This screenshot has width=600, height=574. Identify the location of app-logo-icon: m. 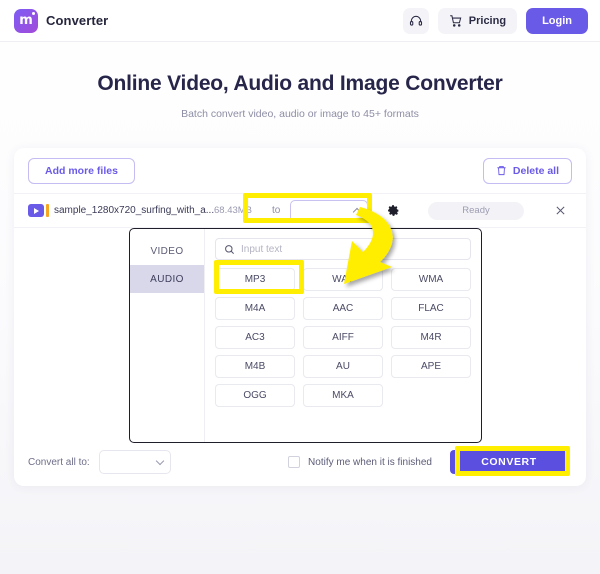
(26, 20).